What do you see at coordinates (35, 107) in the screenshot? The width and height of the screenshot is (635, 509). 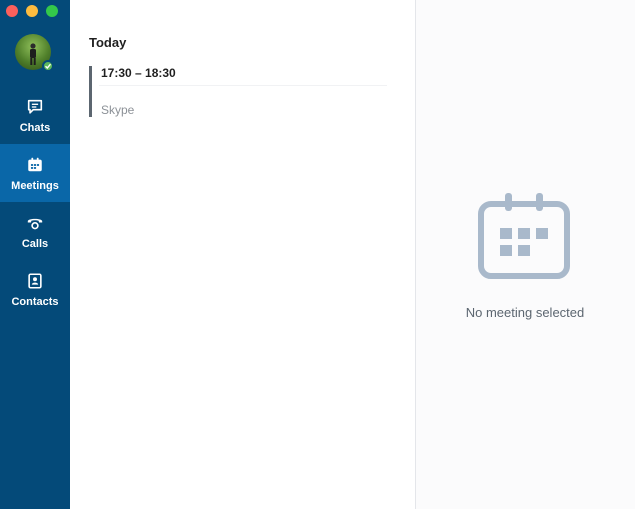 I see `chat-icon` at bounding box center [35, 107].